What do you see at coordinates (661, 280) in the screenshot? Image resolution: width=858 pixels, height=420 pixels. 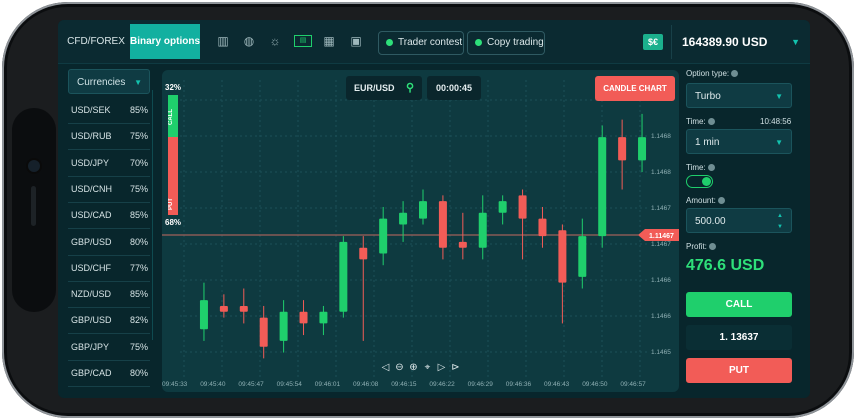 I see `price-level-label: 1.1466` at bounding box center [661, 280].